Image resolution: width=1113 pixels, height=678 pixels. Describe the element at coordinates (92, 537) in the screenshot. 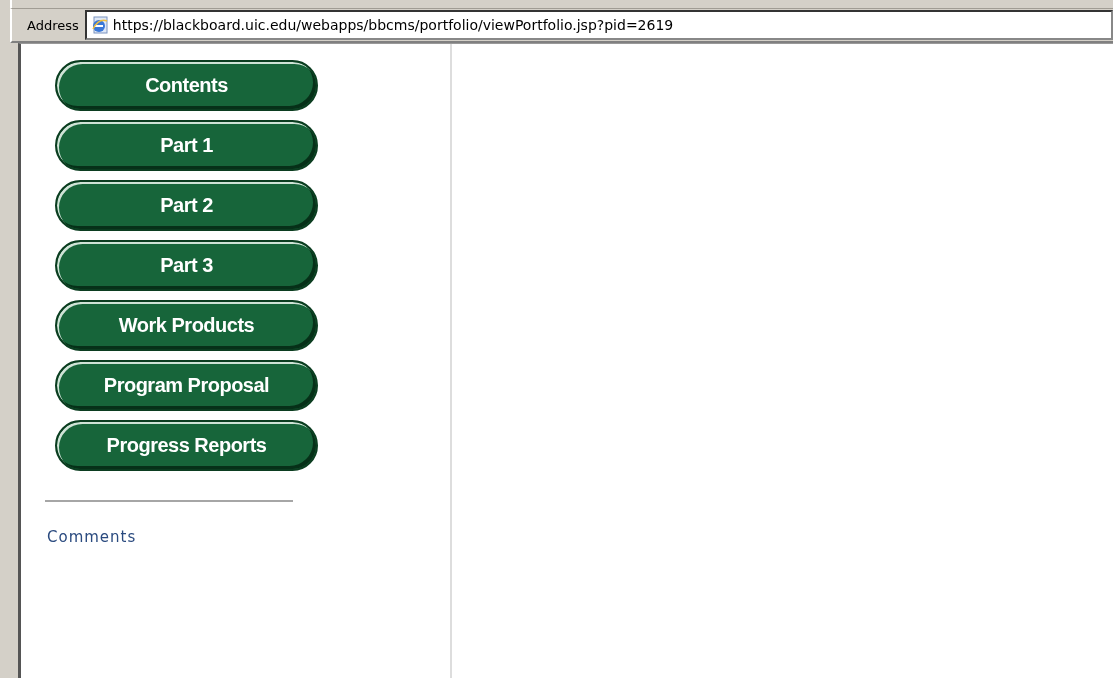

I see `comments-link: Comments` at that location.